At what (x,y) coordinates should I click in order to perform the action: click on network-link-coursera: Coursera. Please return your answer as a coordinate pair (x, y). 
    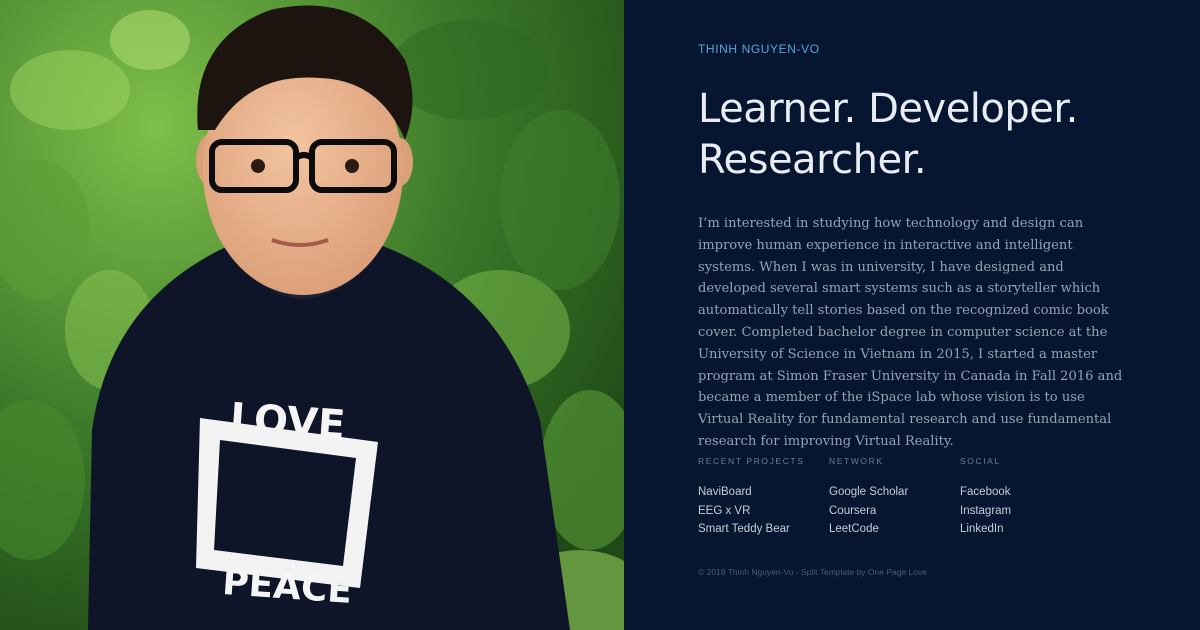
    Looking at the image, I should click on (894, 511).